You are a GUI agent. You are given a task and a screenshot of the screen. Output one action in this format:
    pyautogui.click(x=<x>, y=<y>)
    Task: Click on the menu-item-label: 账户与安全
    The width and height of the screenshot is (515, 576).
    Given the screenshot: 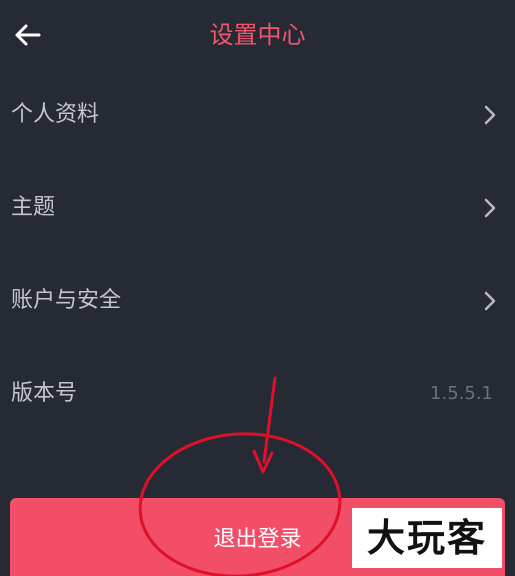 What is the action you would take?
    pyautogui.click(x=66, y=300)
    